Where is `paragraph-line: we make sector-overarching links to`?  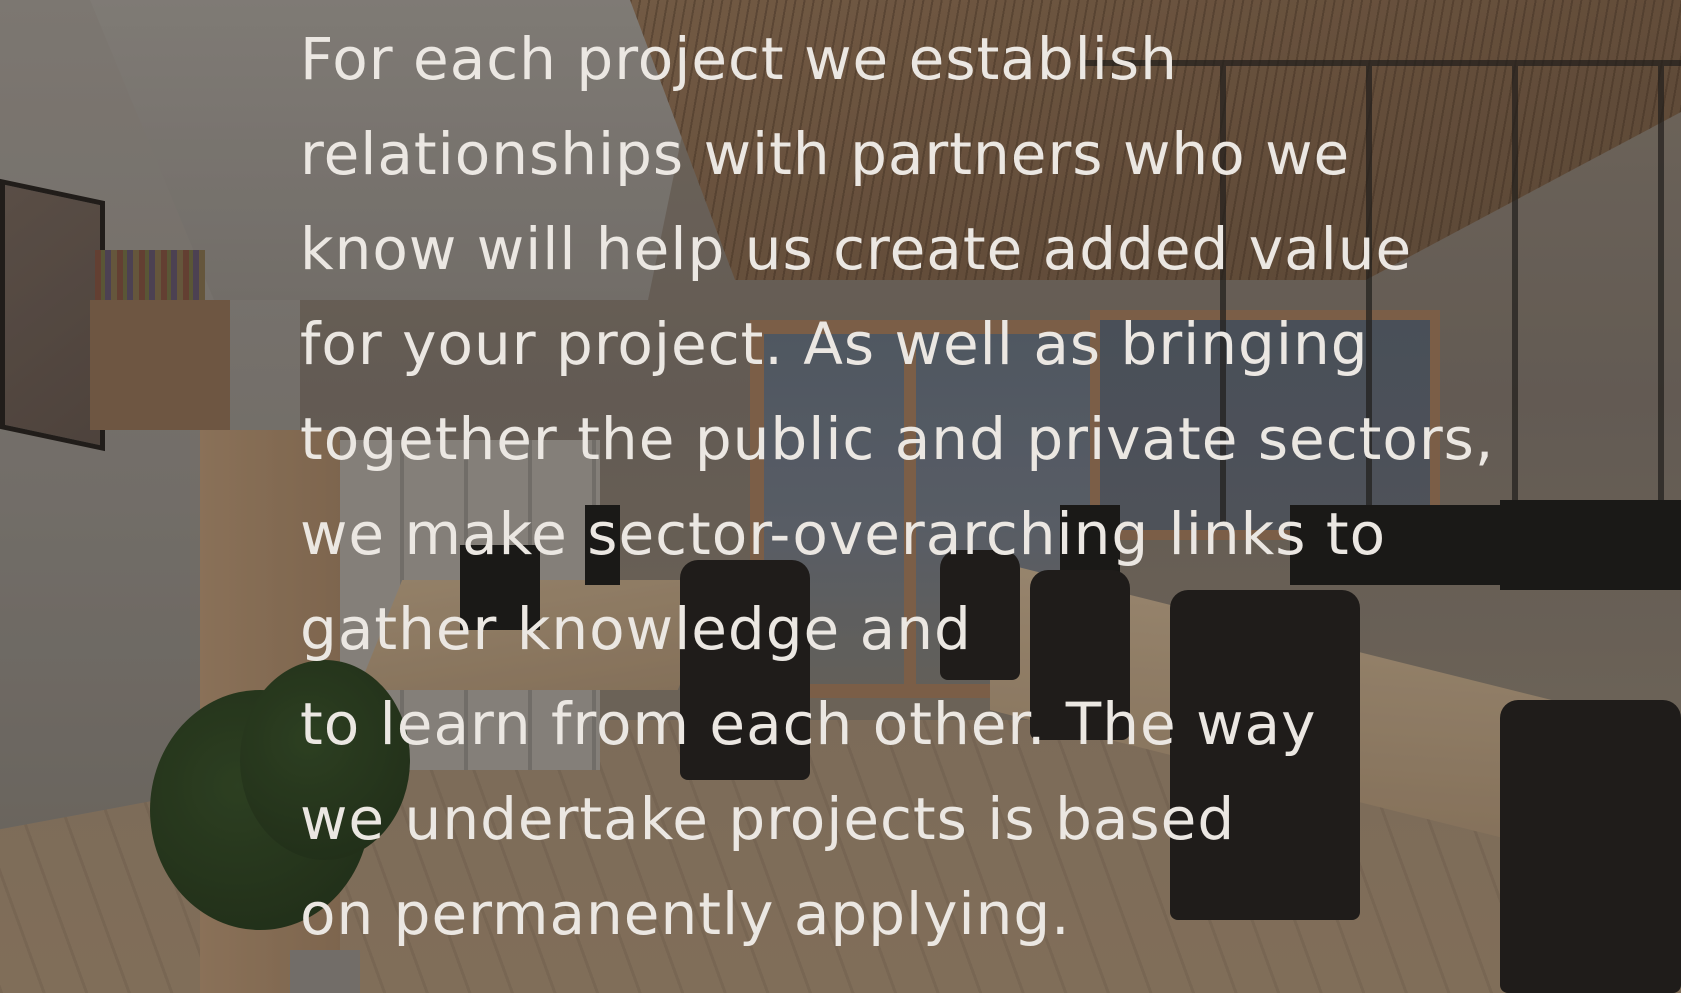 paragraph-line: we make sector-overarching links to is located at coordinates (843, 534).